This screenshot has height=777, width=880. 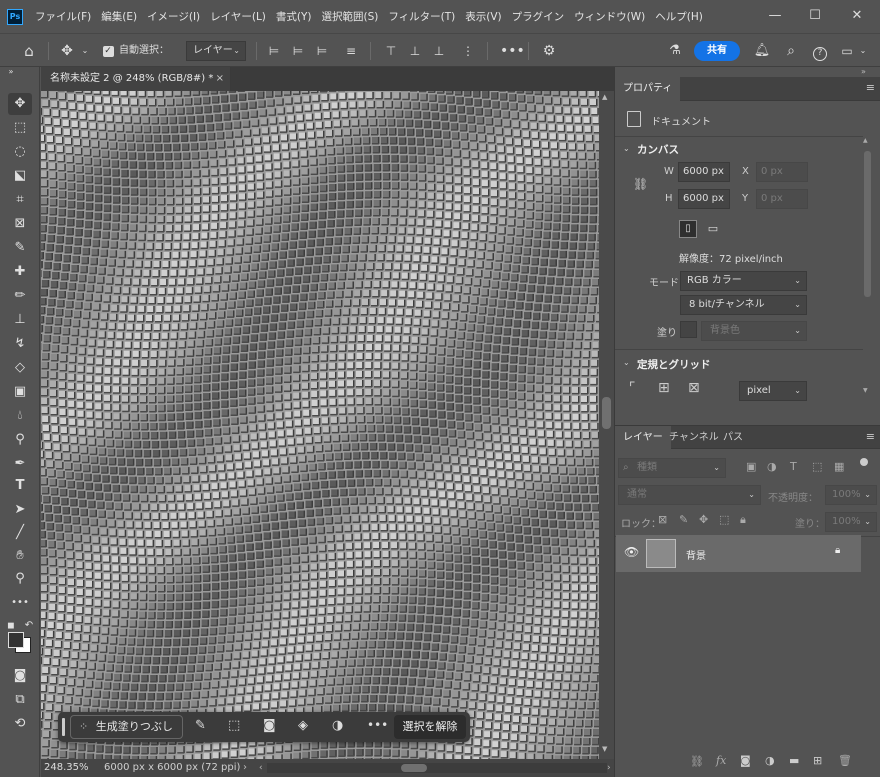 What do you see at coordinates (538, 16) in the screenshot?
I see `menu-plugins: プラグイン` at bounding box center [538, 16].